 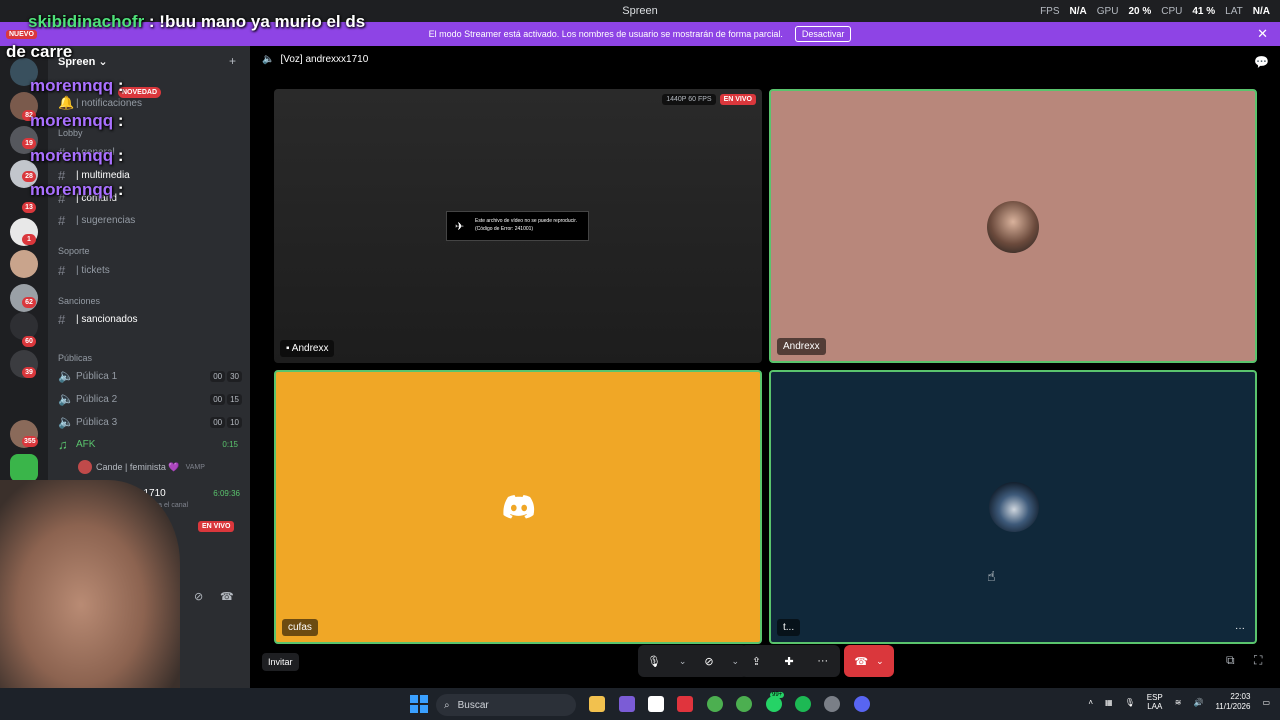 What do you see at coordinates (90, 584) in the screenshot?
I see `webcam-overlay` at bounding box center [90, 584].